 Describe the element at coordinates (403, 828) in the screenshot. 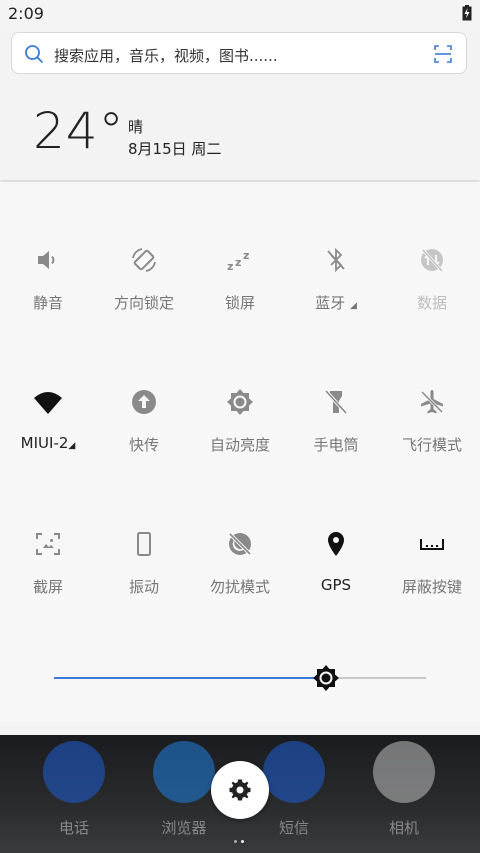

I see `dock-app-label: 相机` at that location.